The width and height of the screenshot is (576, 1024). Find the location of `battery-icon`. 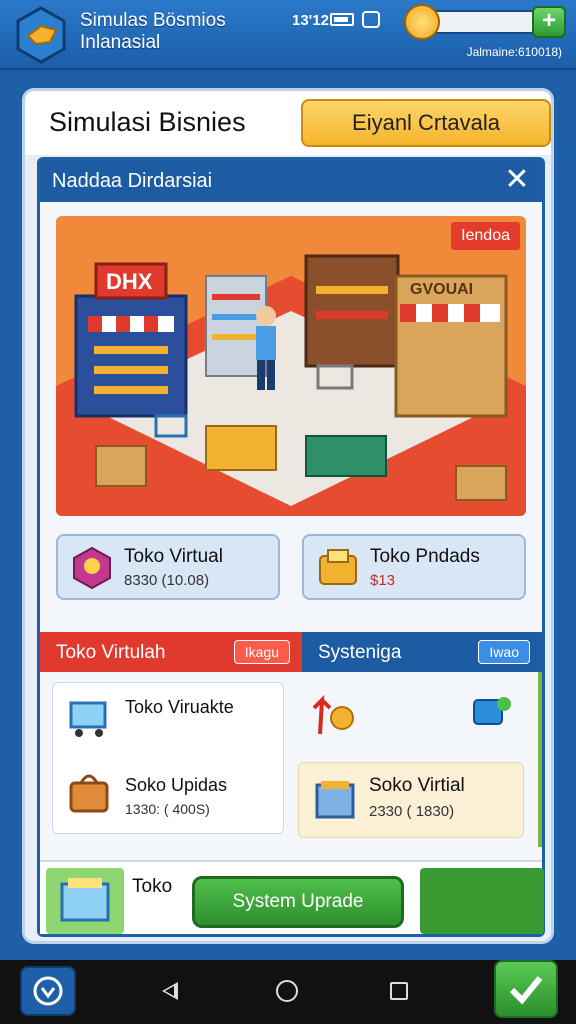

battery-icon is located at coordinates (342, 19).